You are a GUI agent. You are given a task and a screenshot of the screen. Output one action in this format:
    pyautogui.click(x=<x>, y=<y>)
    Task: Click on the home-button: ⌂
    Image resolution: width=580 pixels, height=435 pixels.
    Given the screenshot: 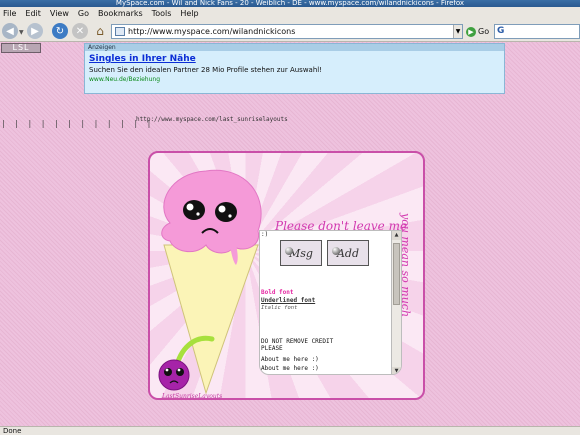 What is the action you would take?
    pyautogui.click(x=100, y=31)
    